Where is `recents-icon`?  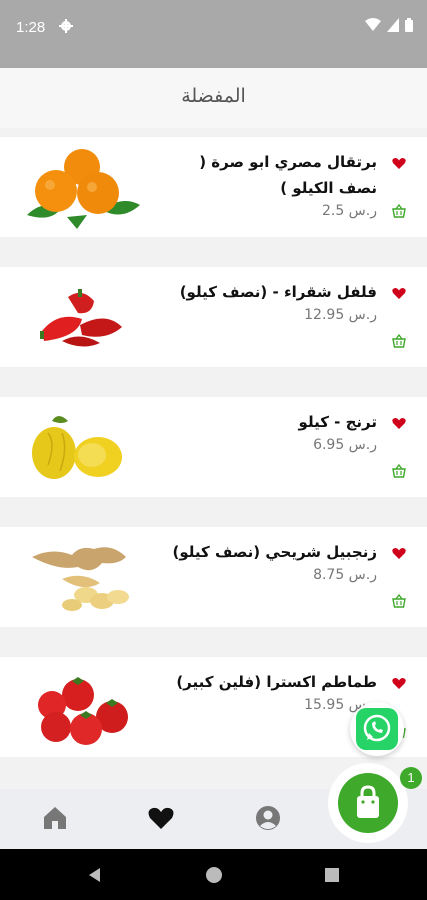
recents-icon is located at coordinates (332, 875).